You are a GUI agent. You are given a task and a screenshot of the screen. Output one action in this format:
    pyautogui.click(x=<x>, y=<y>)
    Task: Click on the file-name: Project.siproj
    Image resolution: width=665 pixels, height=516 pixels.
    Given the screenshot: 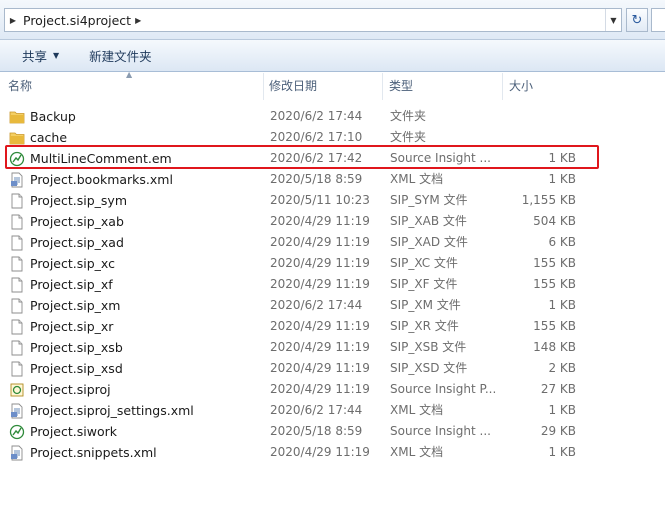 What is the action you would take?
    pyautogui.click(x=70, y=389)
    